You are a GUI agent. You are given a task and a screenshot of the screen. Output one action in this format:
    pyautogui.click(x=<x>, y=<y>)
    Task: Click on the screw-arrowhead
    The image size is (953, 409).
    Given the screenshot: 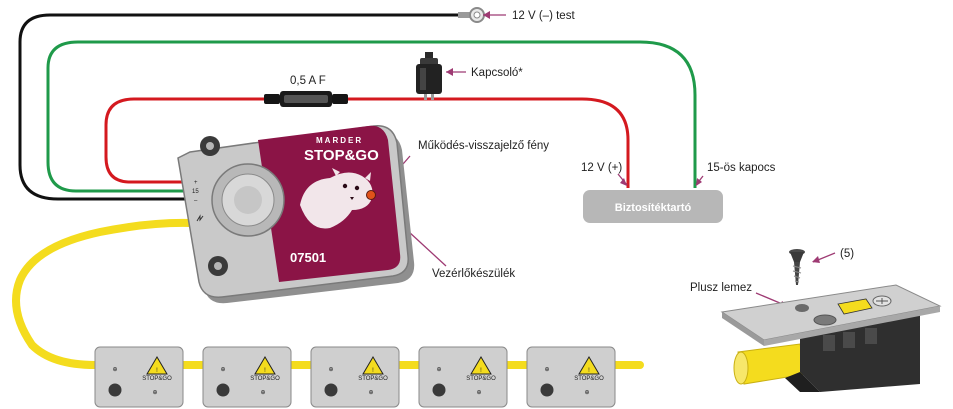 What is the action you would take?
    pyautogui.click(x=816, y=259)
    